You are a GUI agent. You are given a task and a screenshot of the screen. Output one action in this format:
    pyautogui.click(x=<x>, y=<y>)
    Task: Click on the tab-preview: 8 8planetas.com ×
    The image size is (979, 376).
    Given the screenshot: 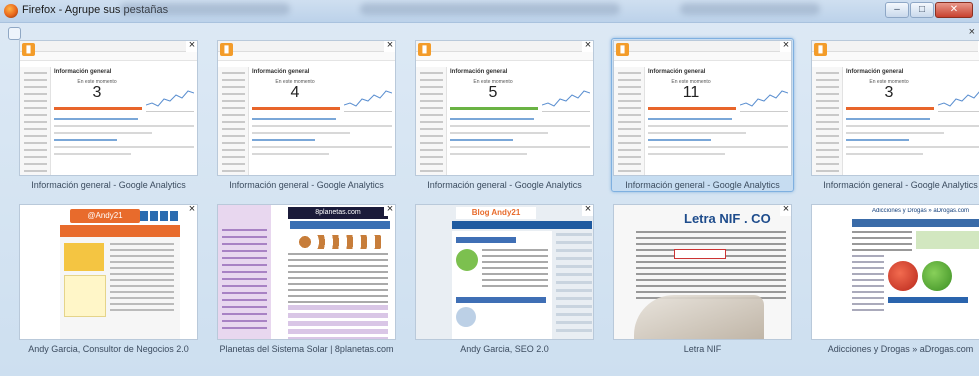 What is the action you would take?
    pyautogui.click(x=306, y=272)
    